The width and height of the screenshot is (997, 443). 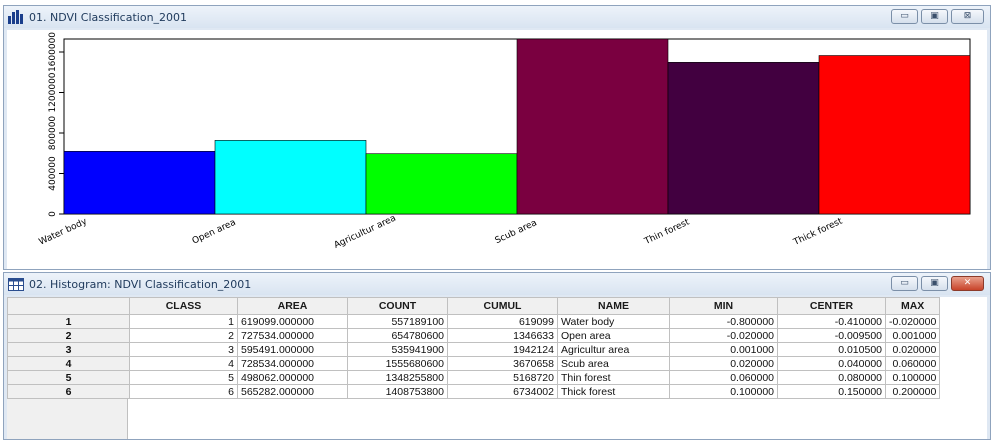 I want to click on cell-count: 654780600, so click(x=397, y=335).